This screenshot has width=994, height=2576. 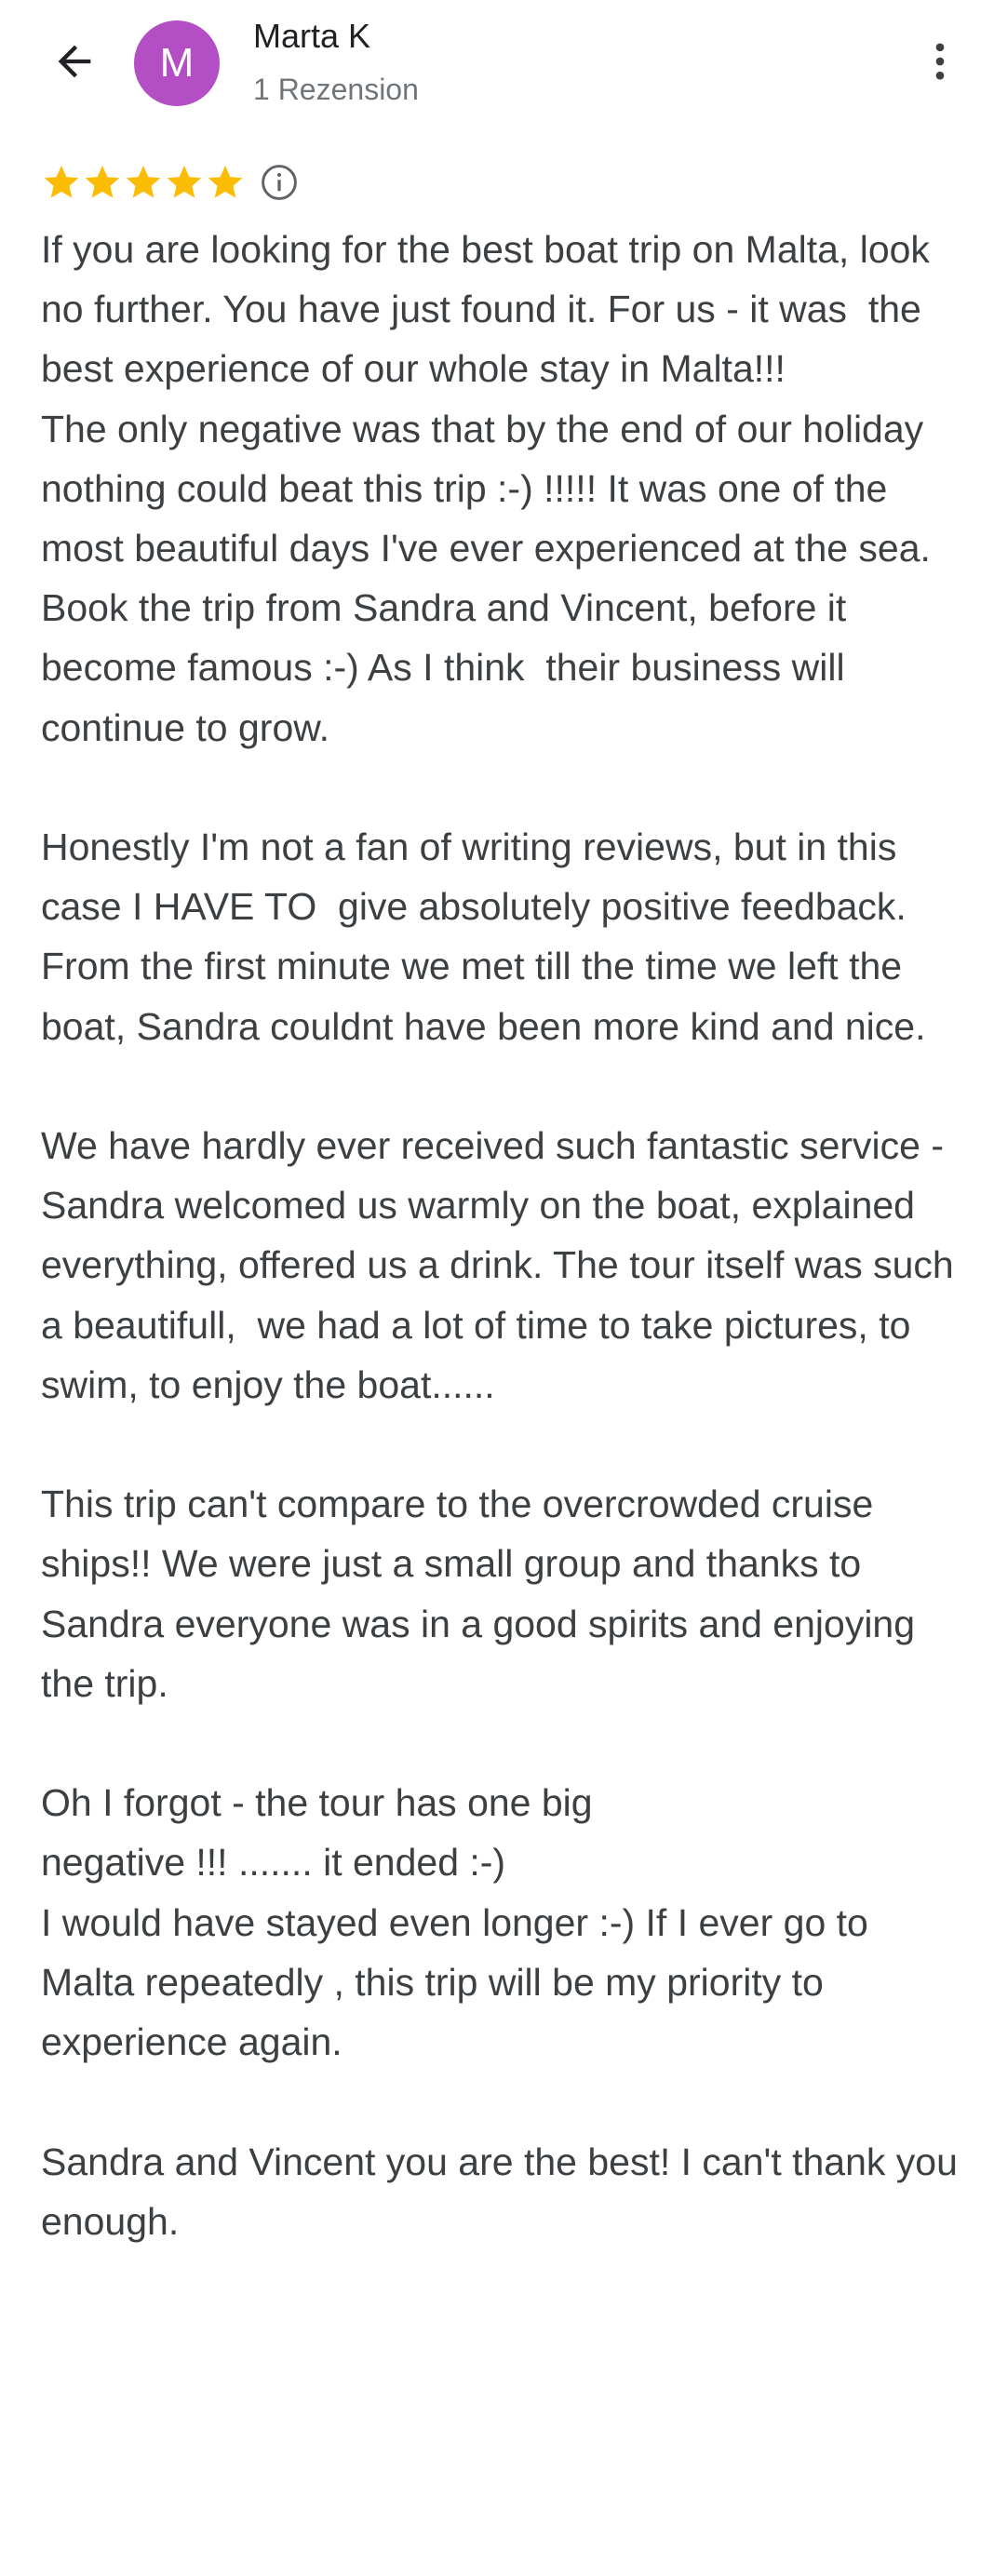 What do you see at coordinates (311, 36) in the screenshot?
I see `author-name: Marta K` at bounding box center [311, 36].